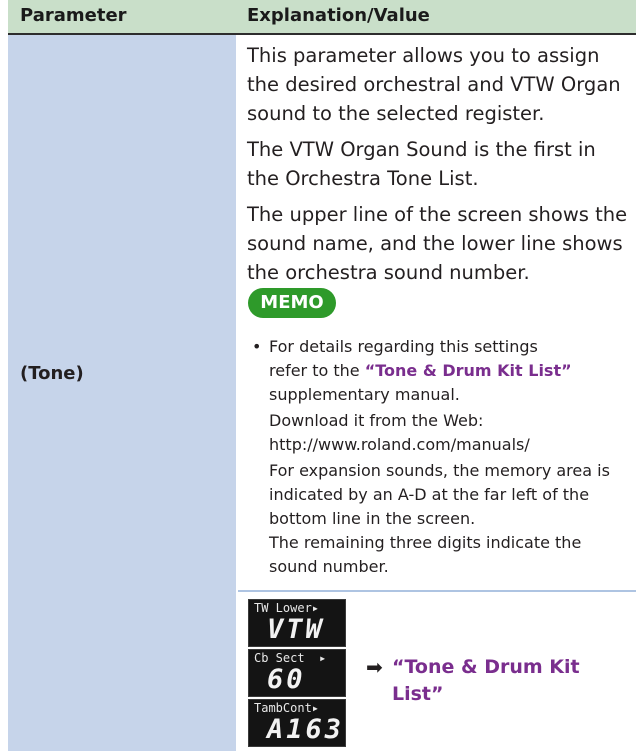 This screenshot has width=636, height=751. What do you see at coordinates (403, 346) in the screenshot?
I see `memo-line-1: For details regarding this settings` at bounding box center [403, 346].